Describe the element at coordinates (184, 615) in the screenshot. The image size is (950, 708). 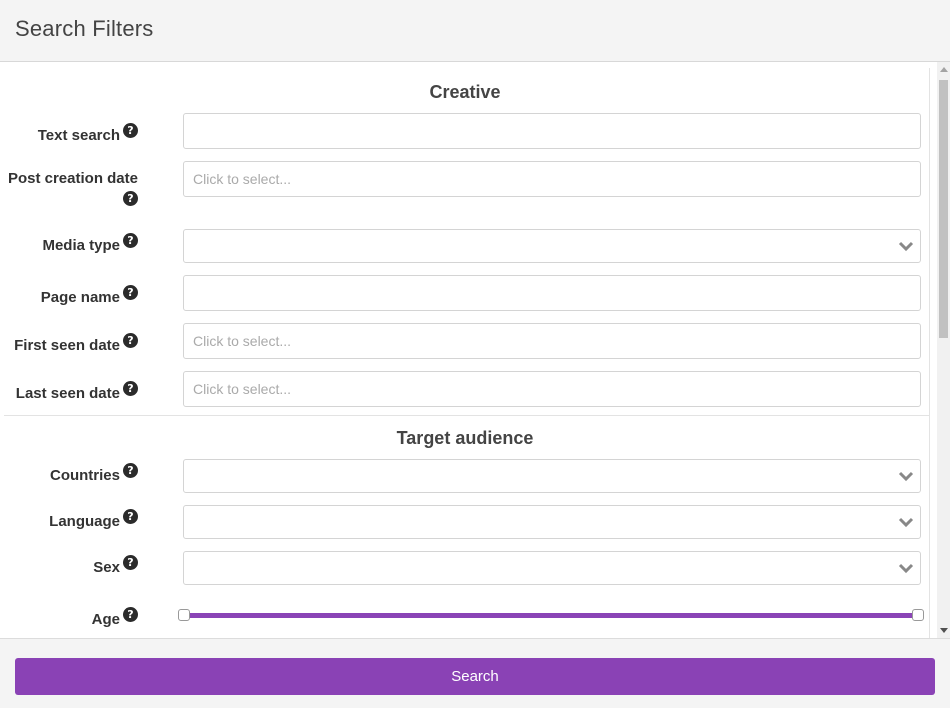
I see `age-min-handle` at that location.